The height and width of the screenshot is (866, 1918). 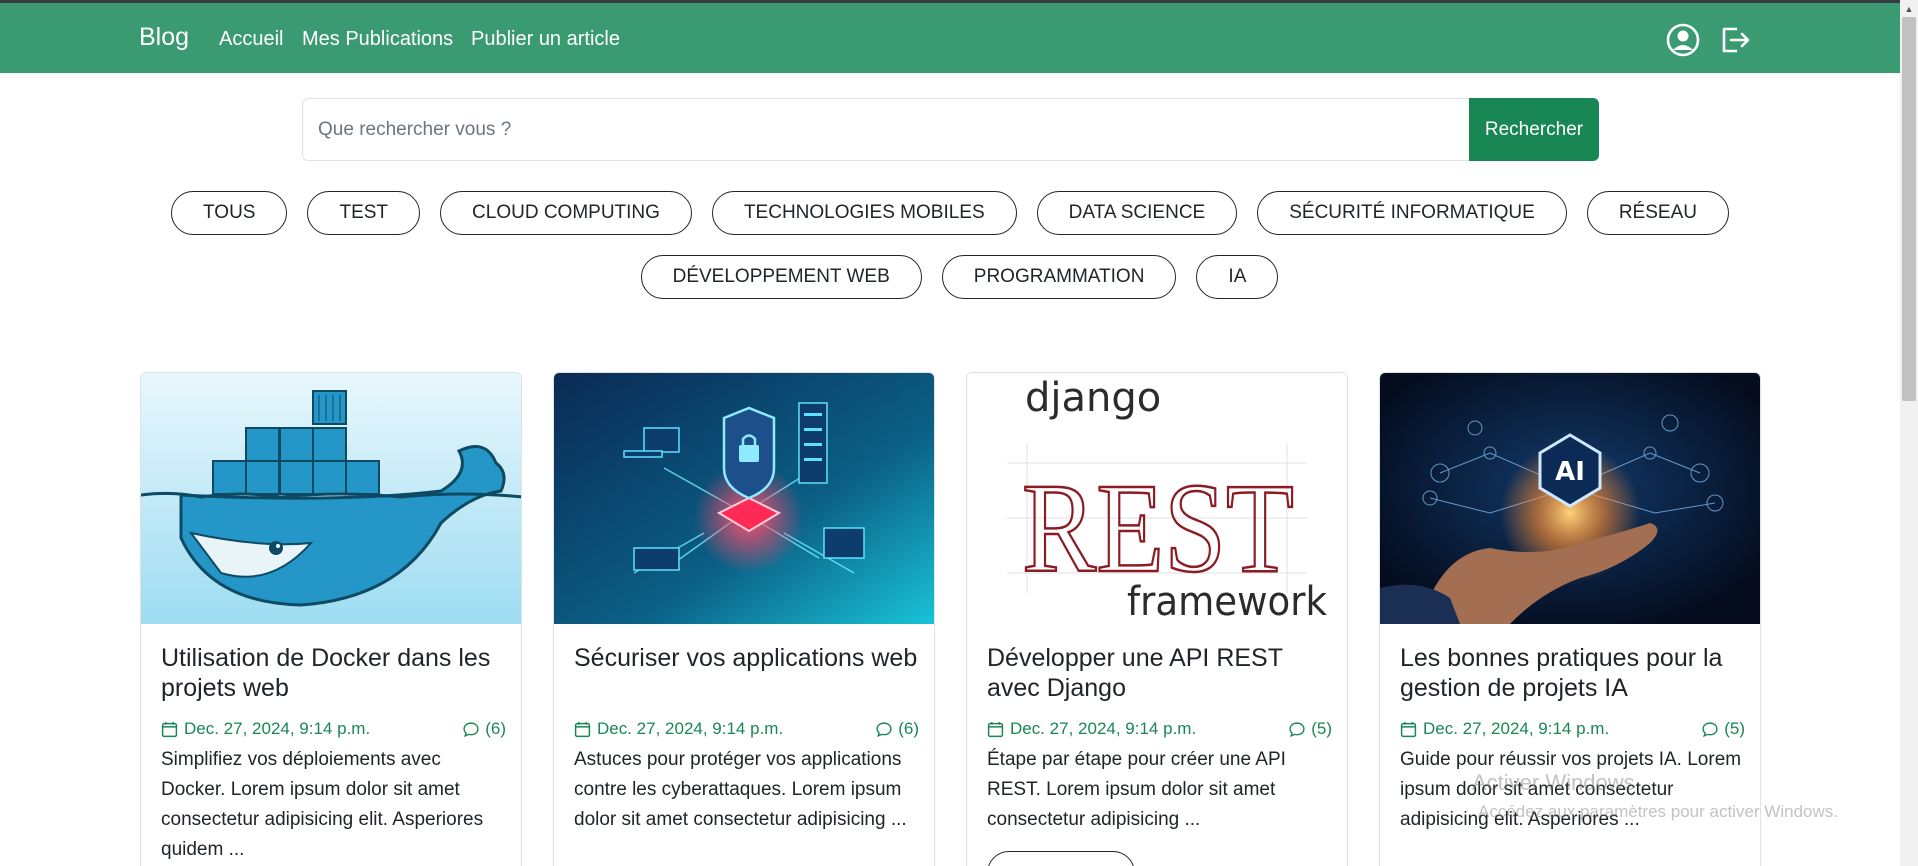 What do you see at coordinates (1158, 528) in the screenshot?
I see `rest-logo-text: REST` at bounding box center [1158, 528].